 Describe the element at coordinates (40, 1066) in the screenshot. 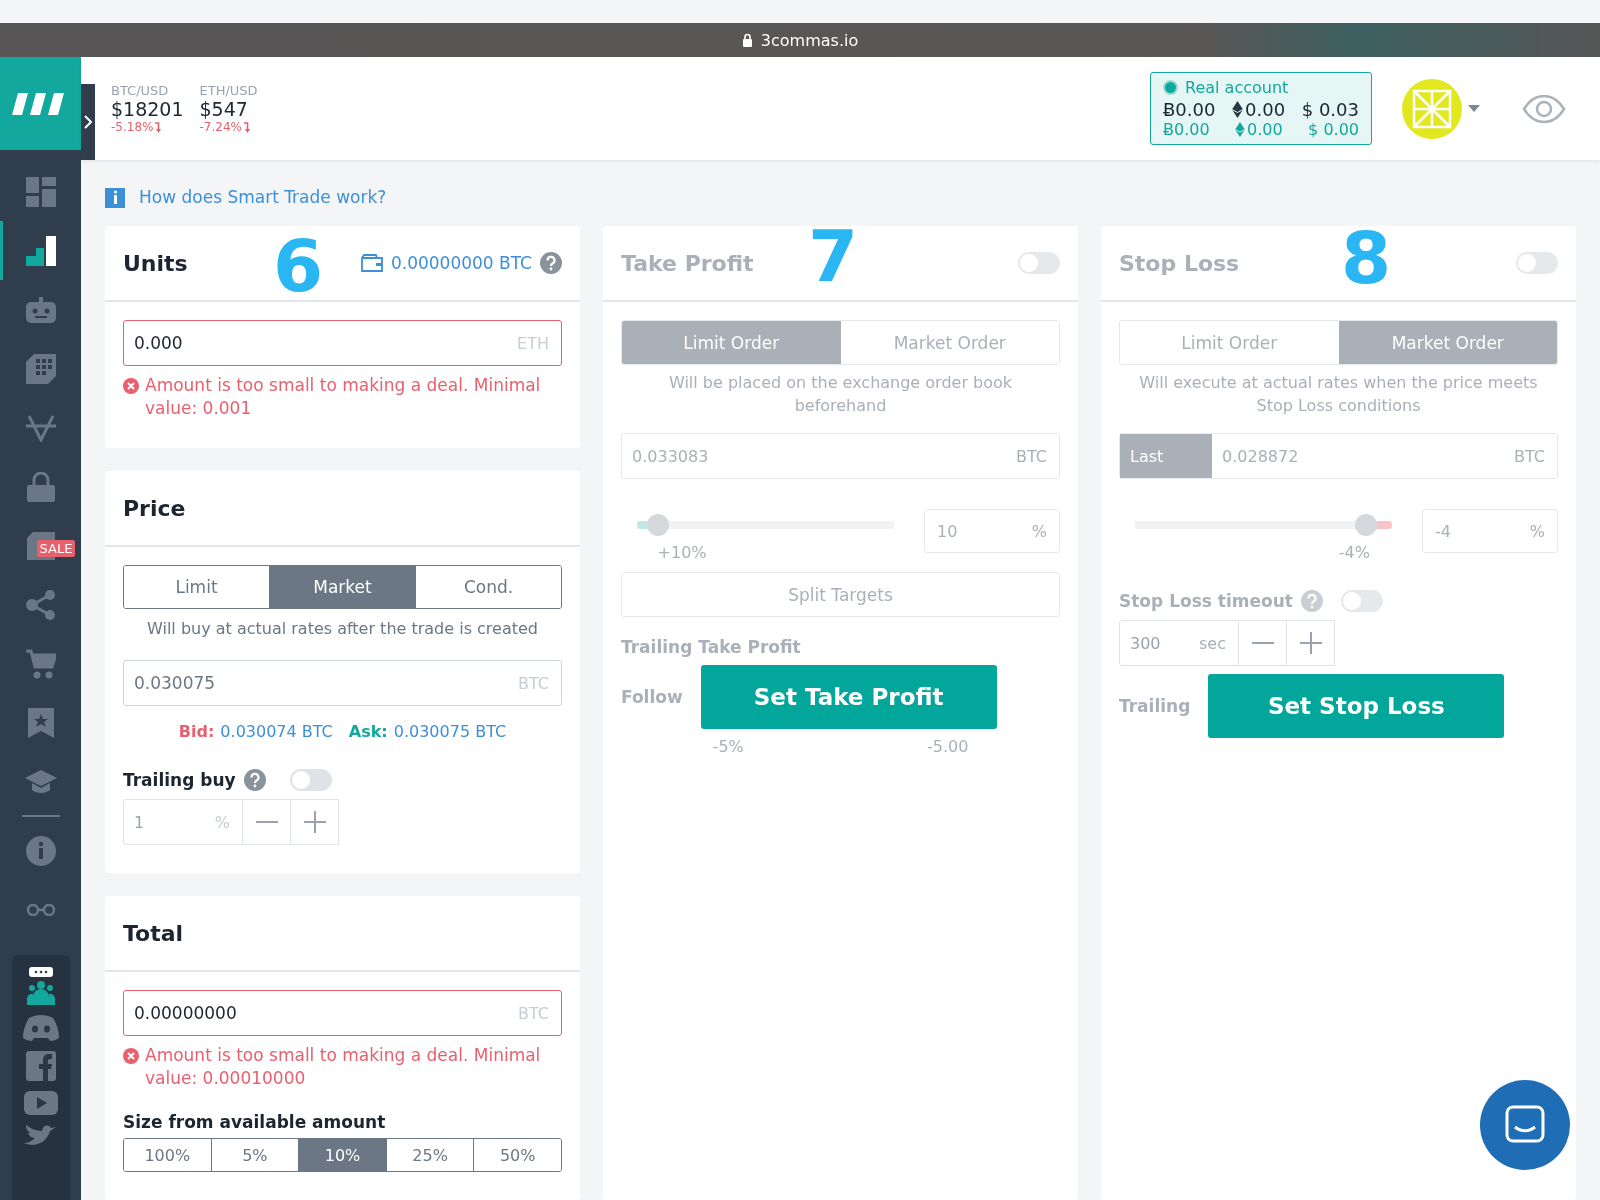

I see `facebook-icon` at that location.